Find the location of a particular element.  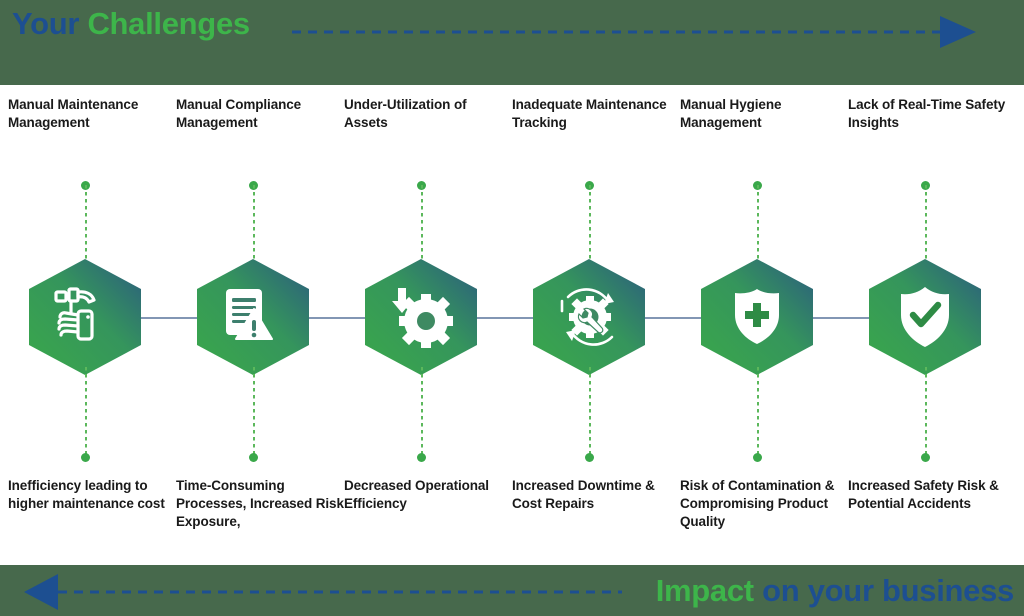

footer-title: Impact on your business is located at coordinates (835, 591).